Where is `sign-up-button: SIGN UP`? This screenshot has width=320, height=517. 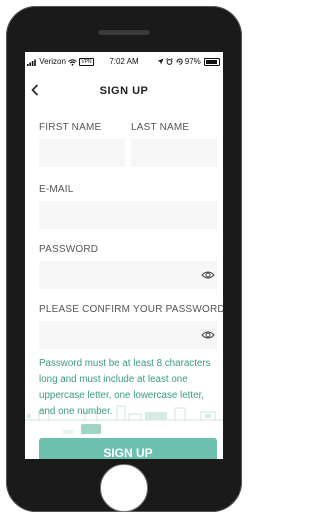 sign-up-button: SIGN UP is located at coordinates (128, 448).